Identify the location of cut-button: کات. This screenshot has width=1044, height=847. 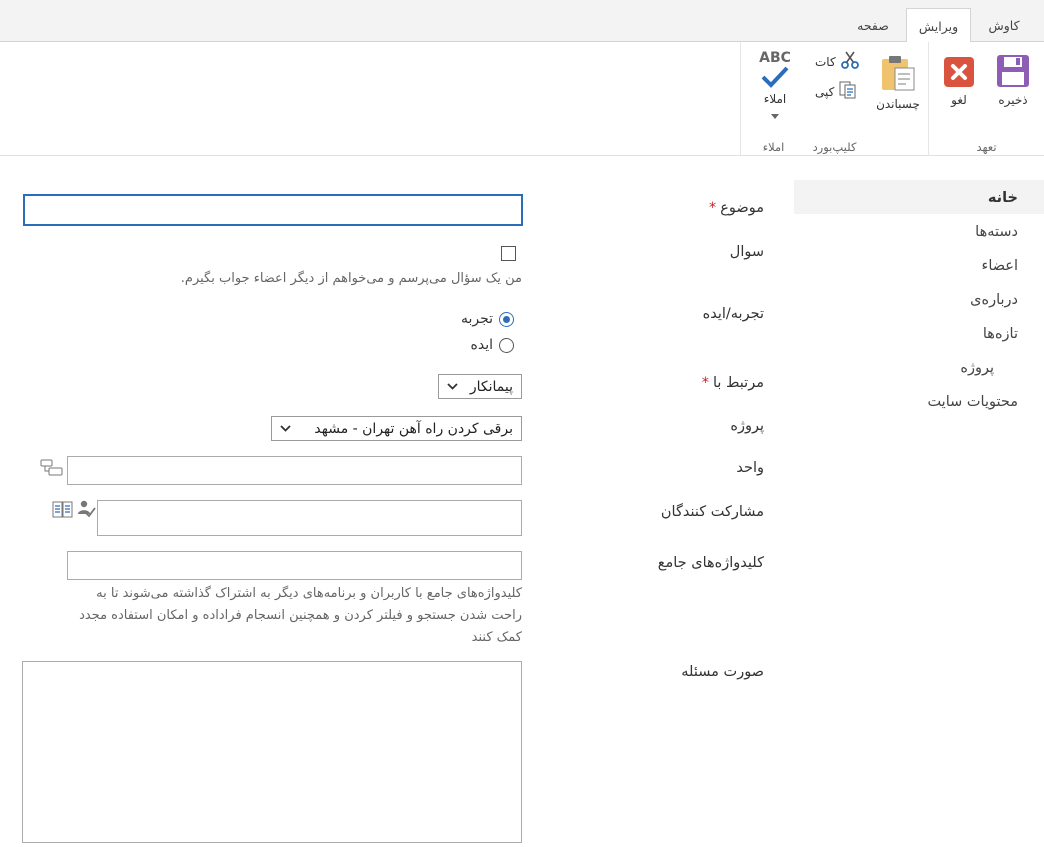
(837, 61).